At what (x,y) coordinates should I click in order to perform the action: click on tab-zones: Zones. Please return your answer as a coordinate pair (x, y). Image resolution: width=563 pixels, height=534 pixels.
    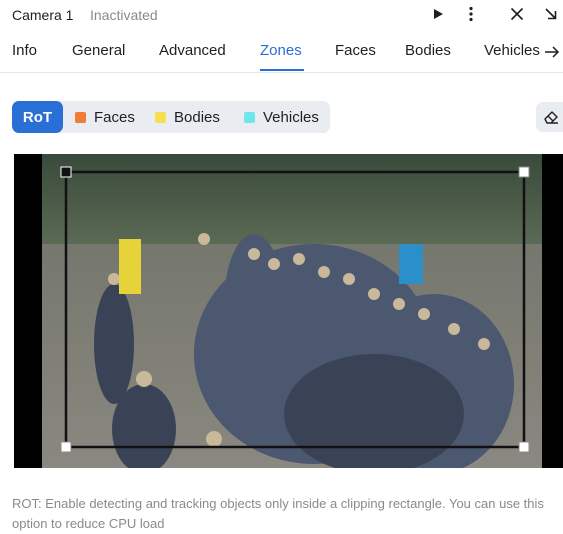
    Looking at the image, I should click on (281, 50).